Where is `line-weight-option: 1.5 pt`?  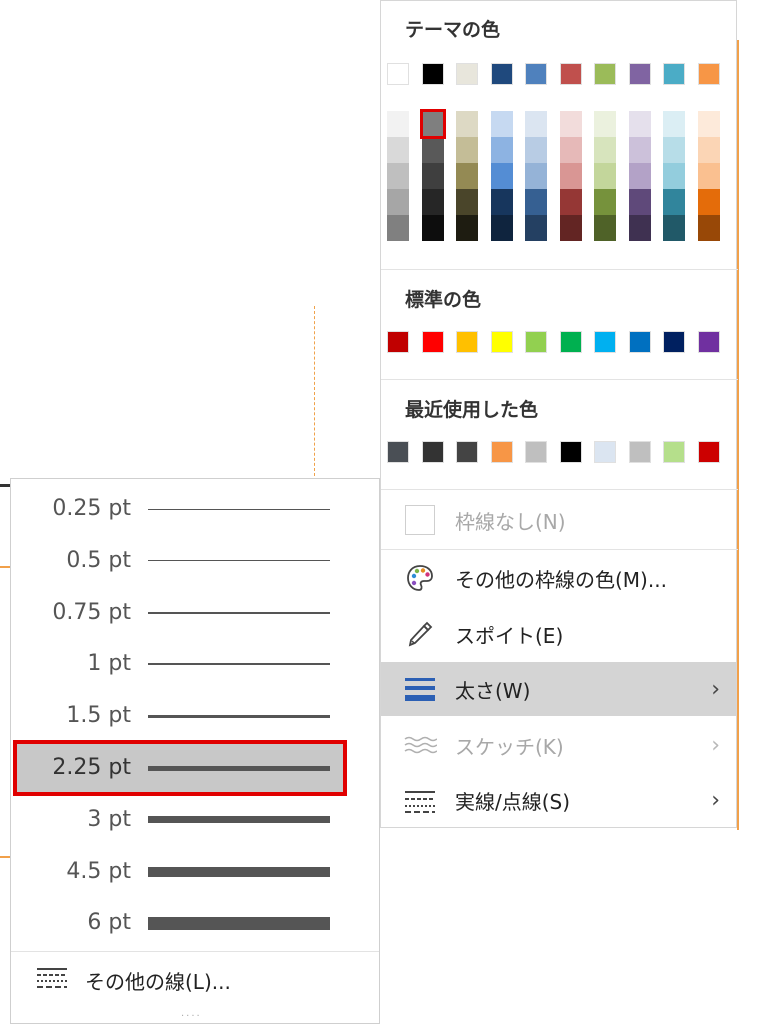 line-weight-option: 1.5 pt is located at coordinates (180, 716).